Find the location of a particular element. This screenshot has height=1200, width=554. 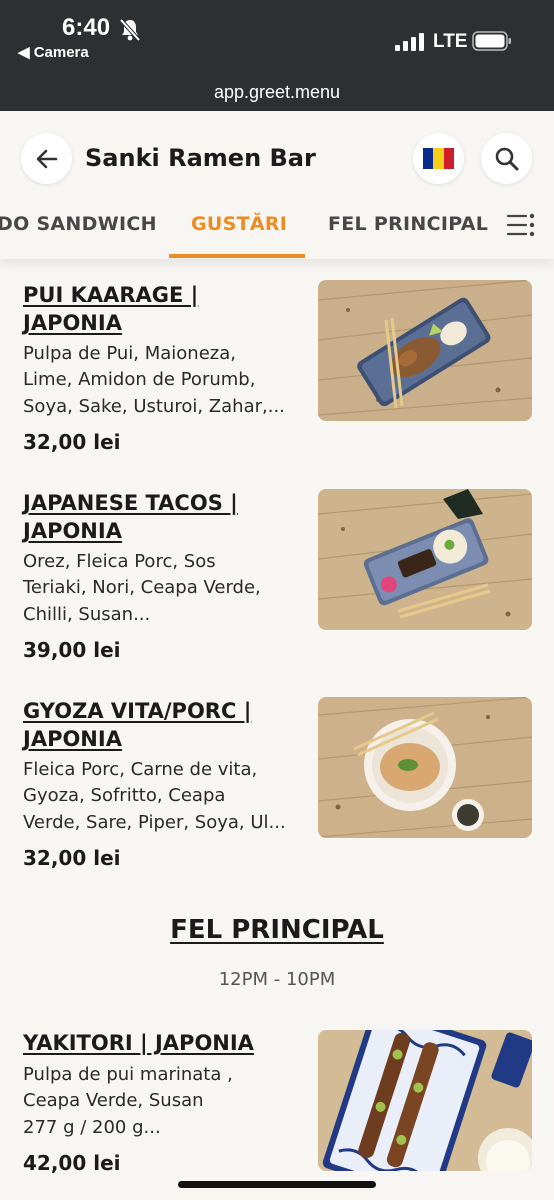

item-description: Orez, Fleica Porc, Sos is located at coordinates (119, 561).